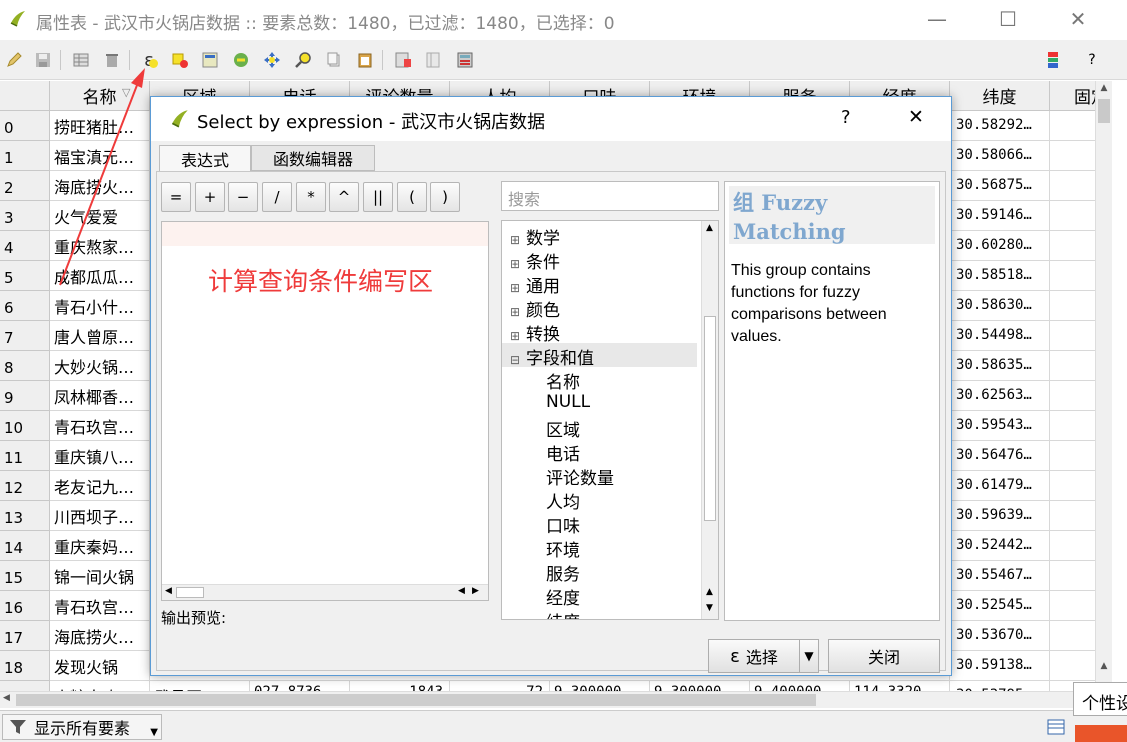 Image resolution: width=1127 pixels, height=742 pixels. I want to click on maximize-button: ☐, so click(1008, 19).